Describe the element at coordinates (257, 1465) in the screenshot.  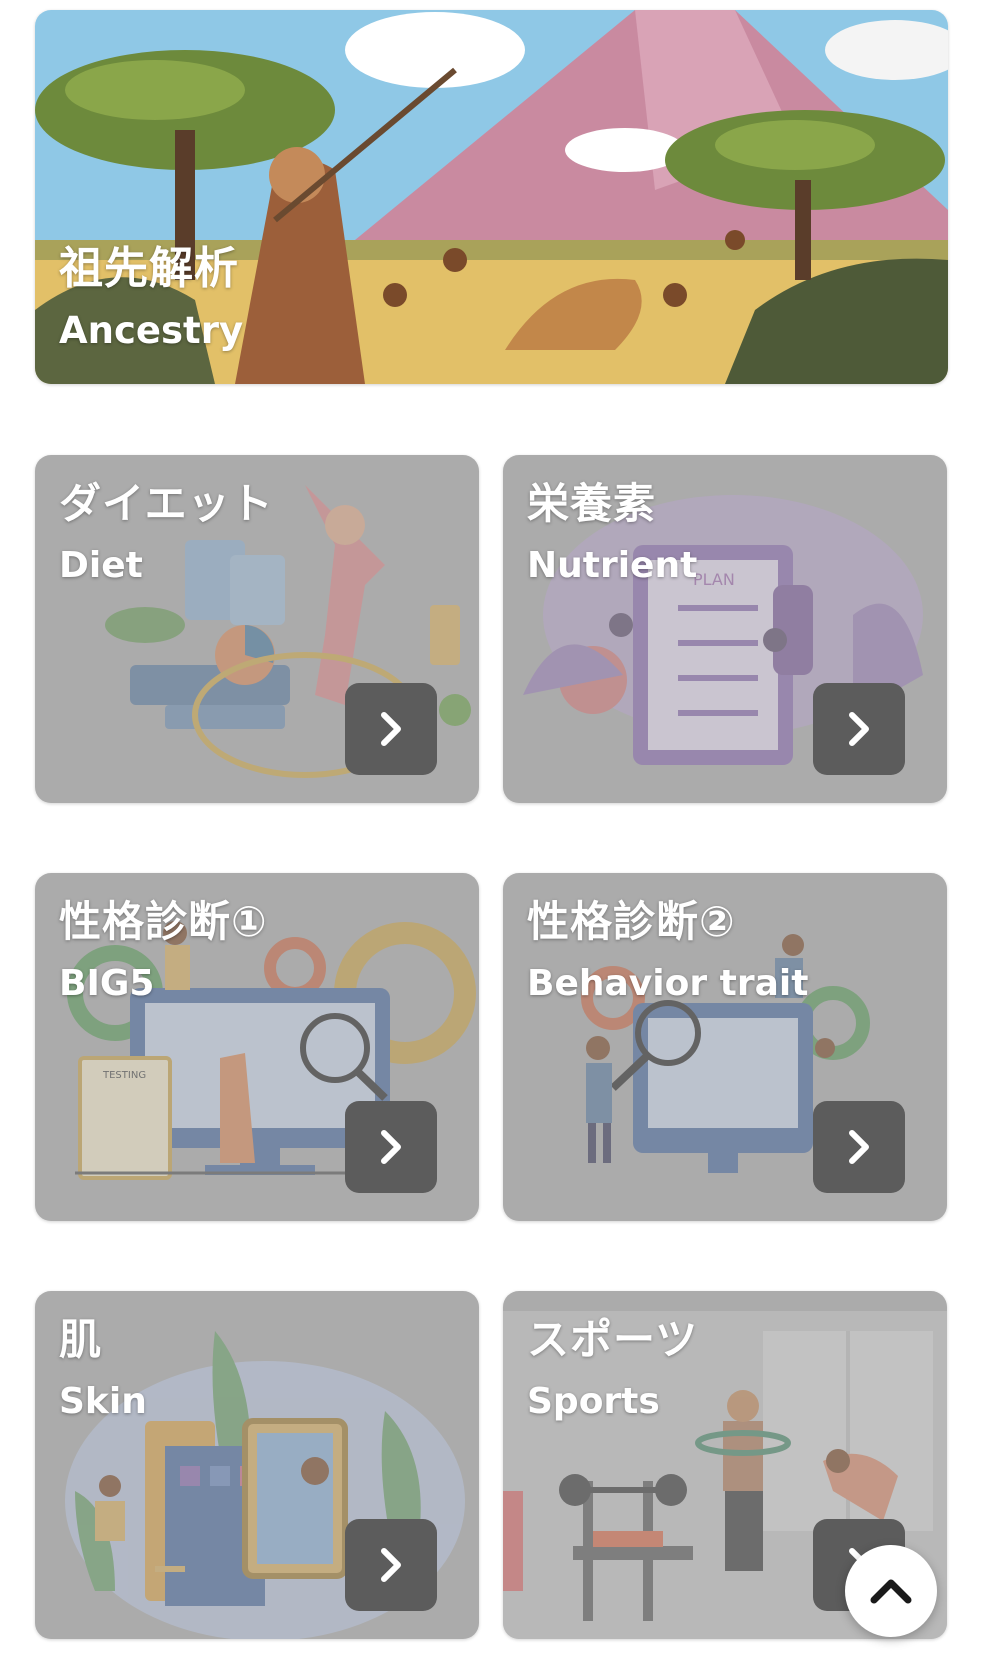
I see `skin-card: 肌 Skin` at that location.